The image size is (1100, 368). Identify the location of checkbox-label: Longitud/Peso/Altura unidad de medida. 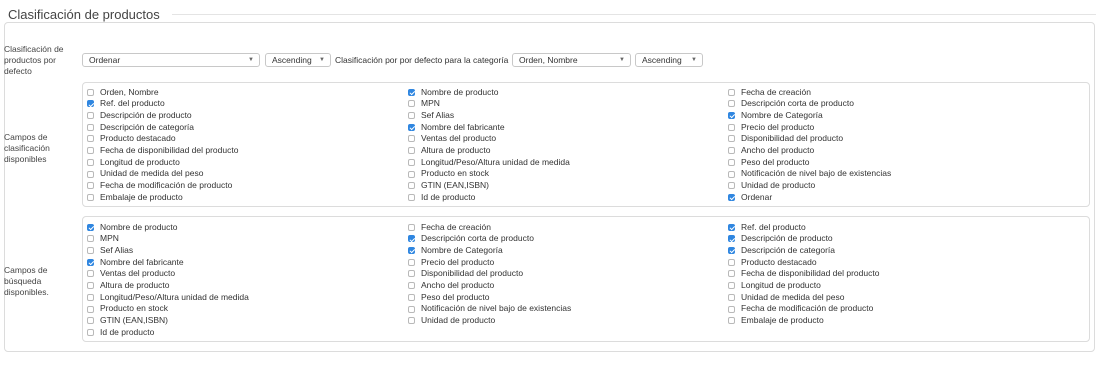
(174, 296).